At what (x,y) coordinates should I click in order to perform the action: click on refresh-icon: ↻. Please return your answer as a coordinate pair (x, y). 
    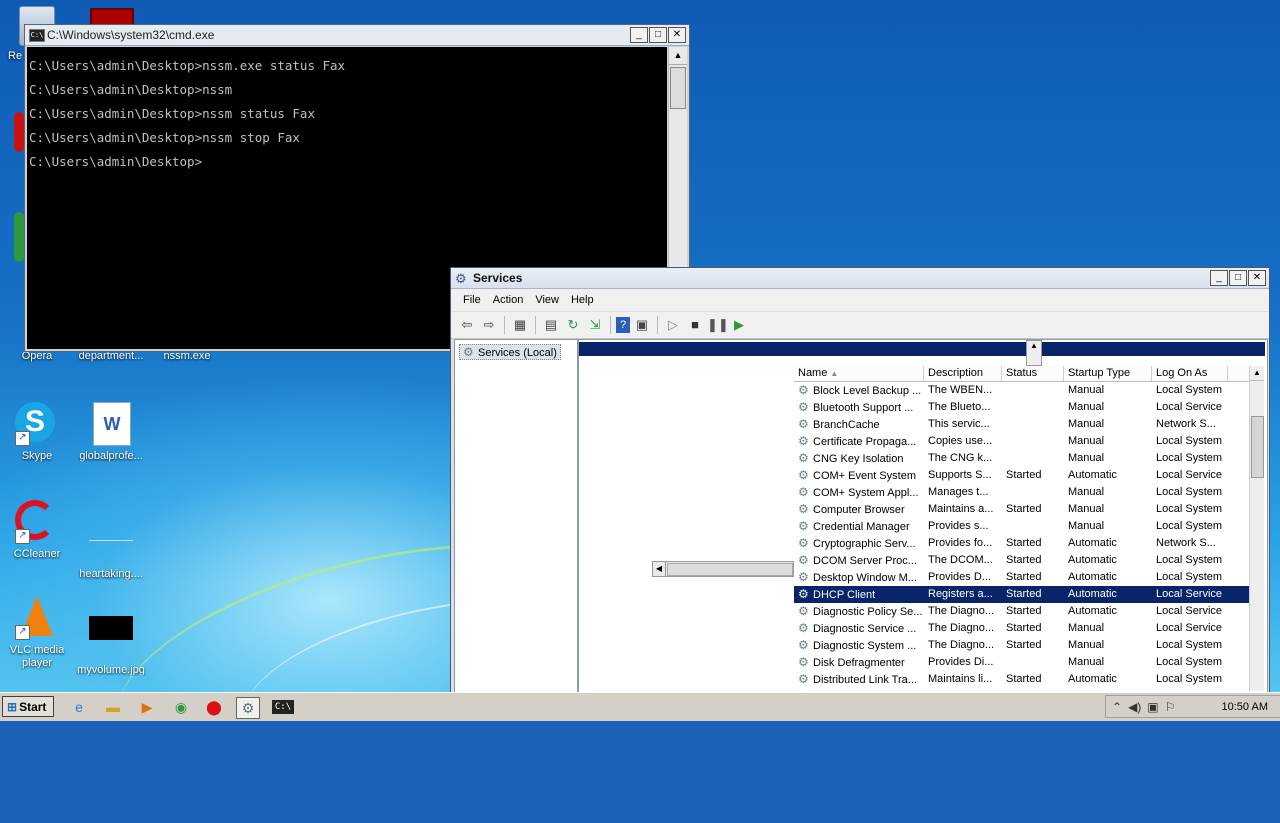
    Looking at the image, I should click on (573, 325).